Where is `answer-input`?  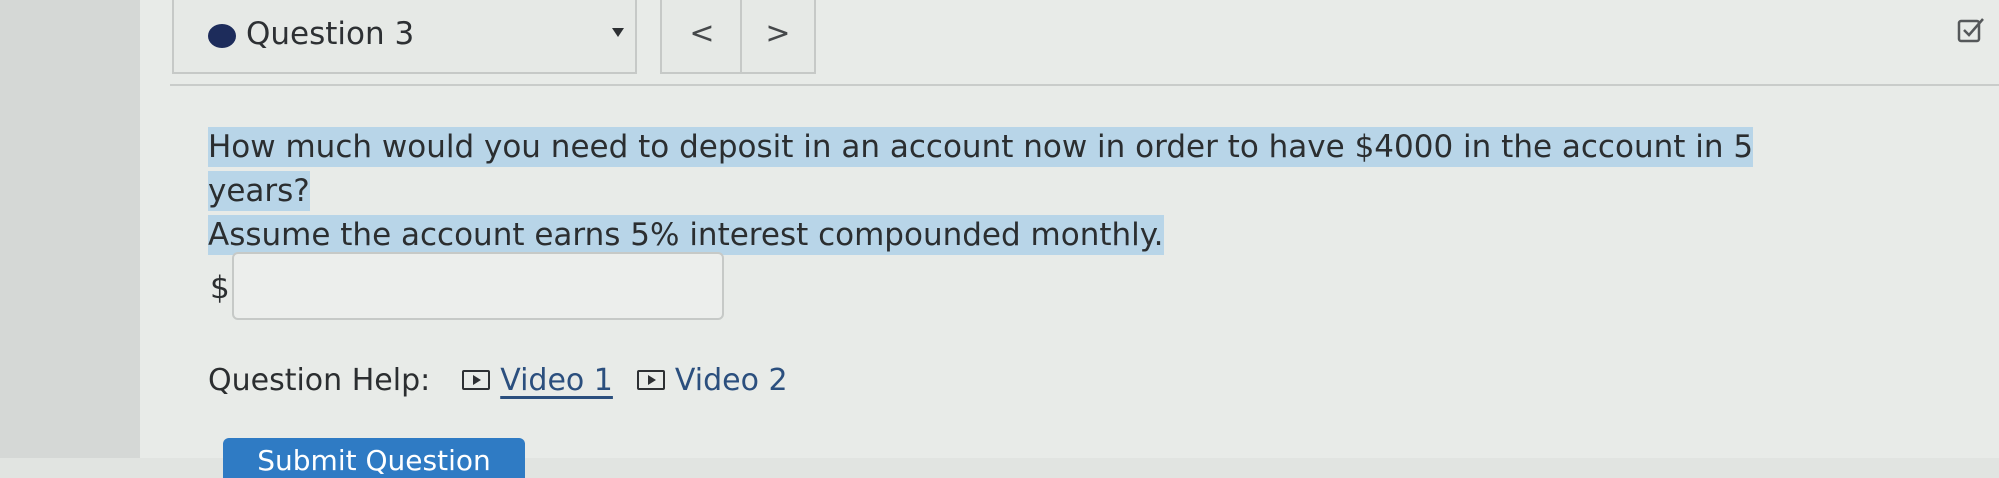
answer-input is located at coordinates (478, 286).